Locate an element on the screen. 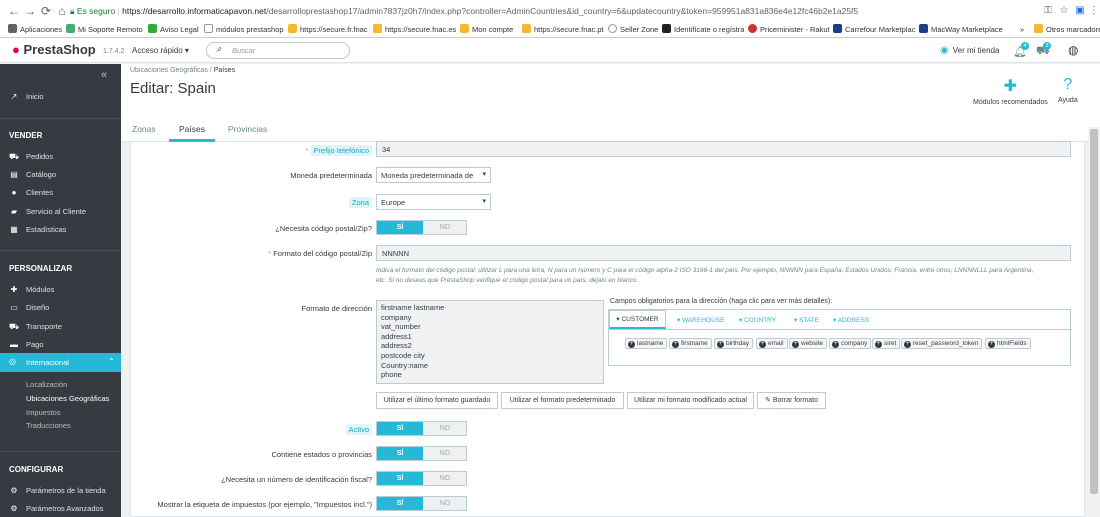 This screenshot has height=517, width=1100. card-icon: ▬ is located at coordinates (14, 344).